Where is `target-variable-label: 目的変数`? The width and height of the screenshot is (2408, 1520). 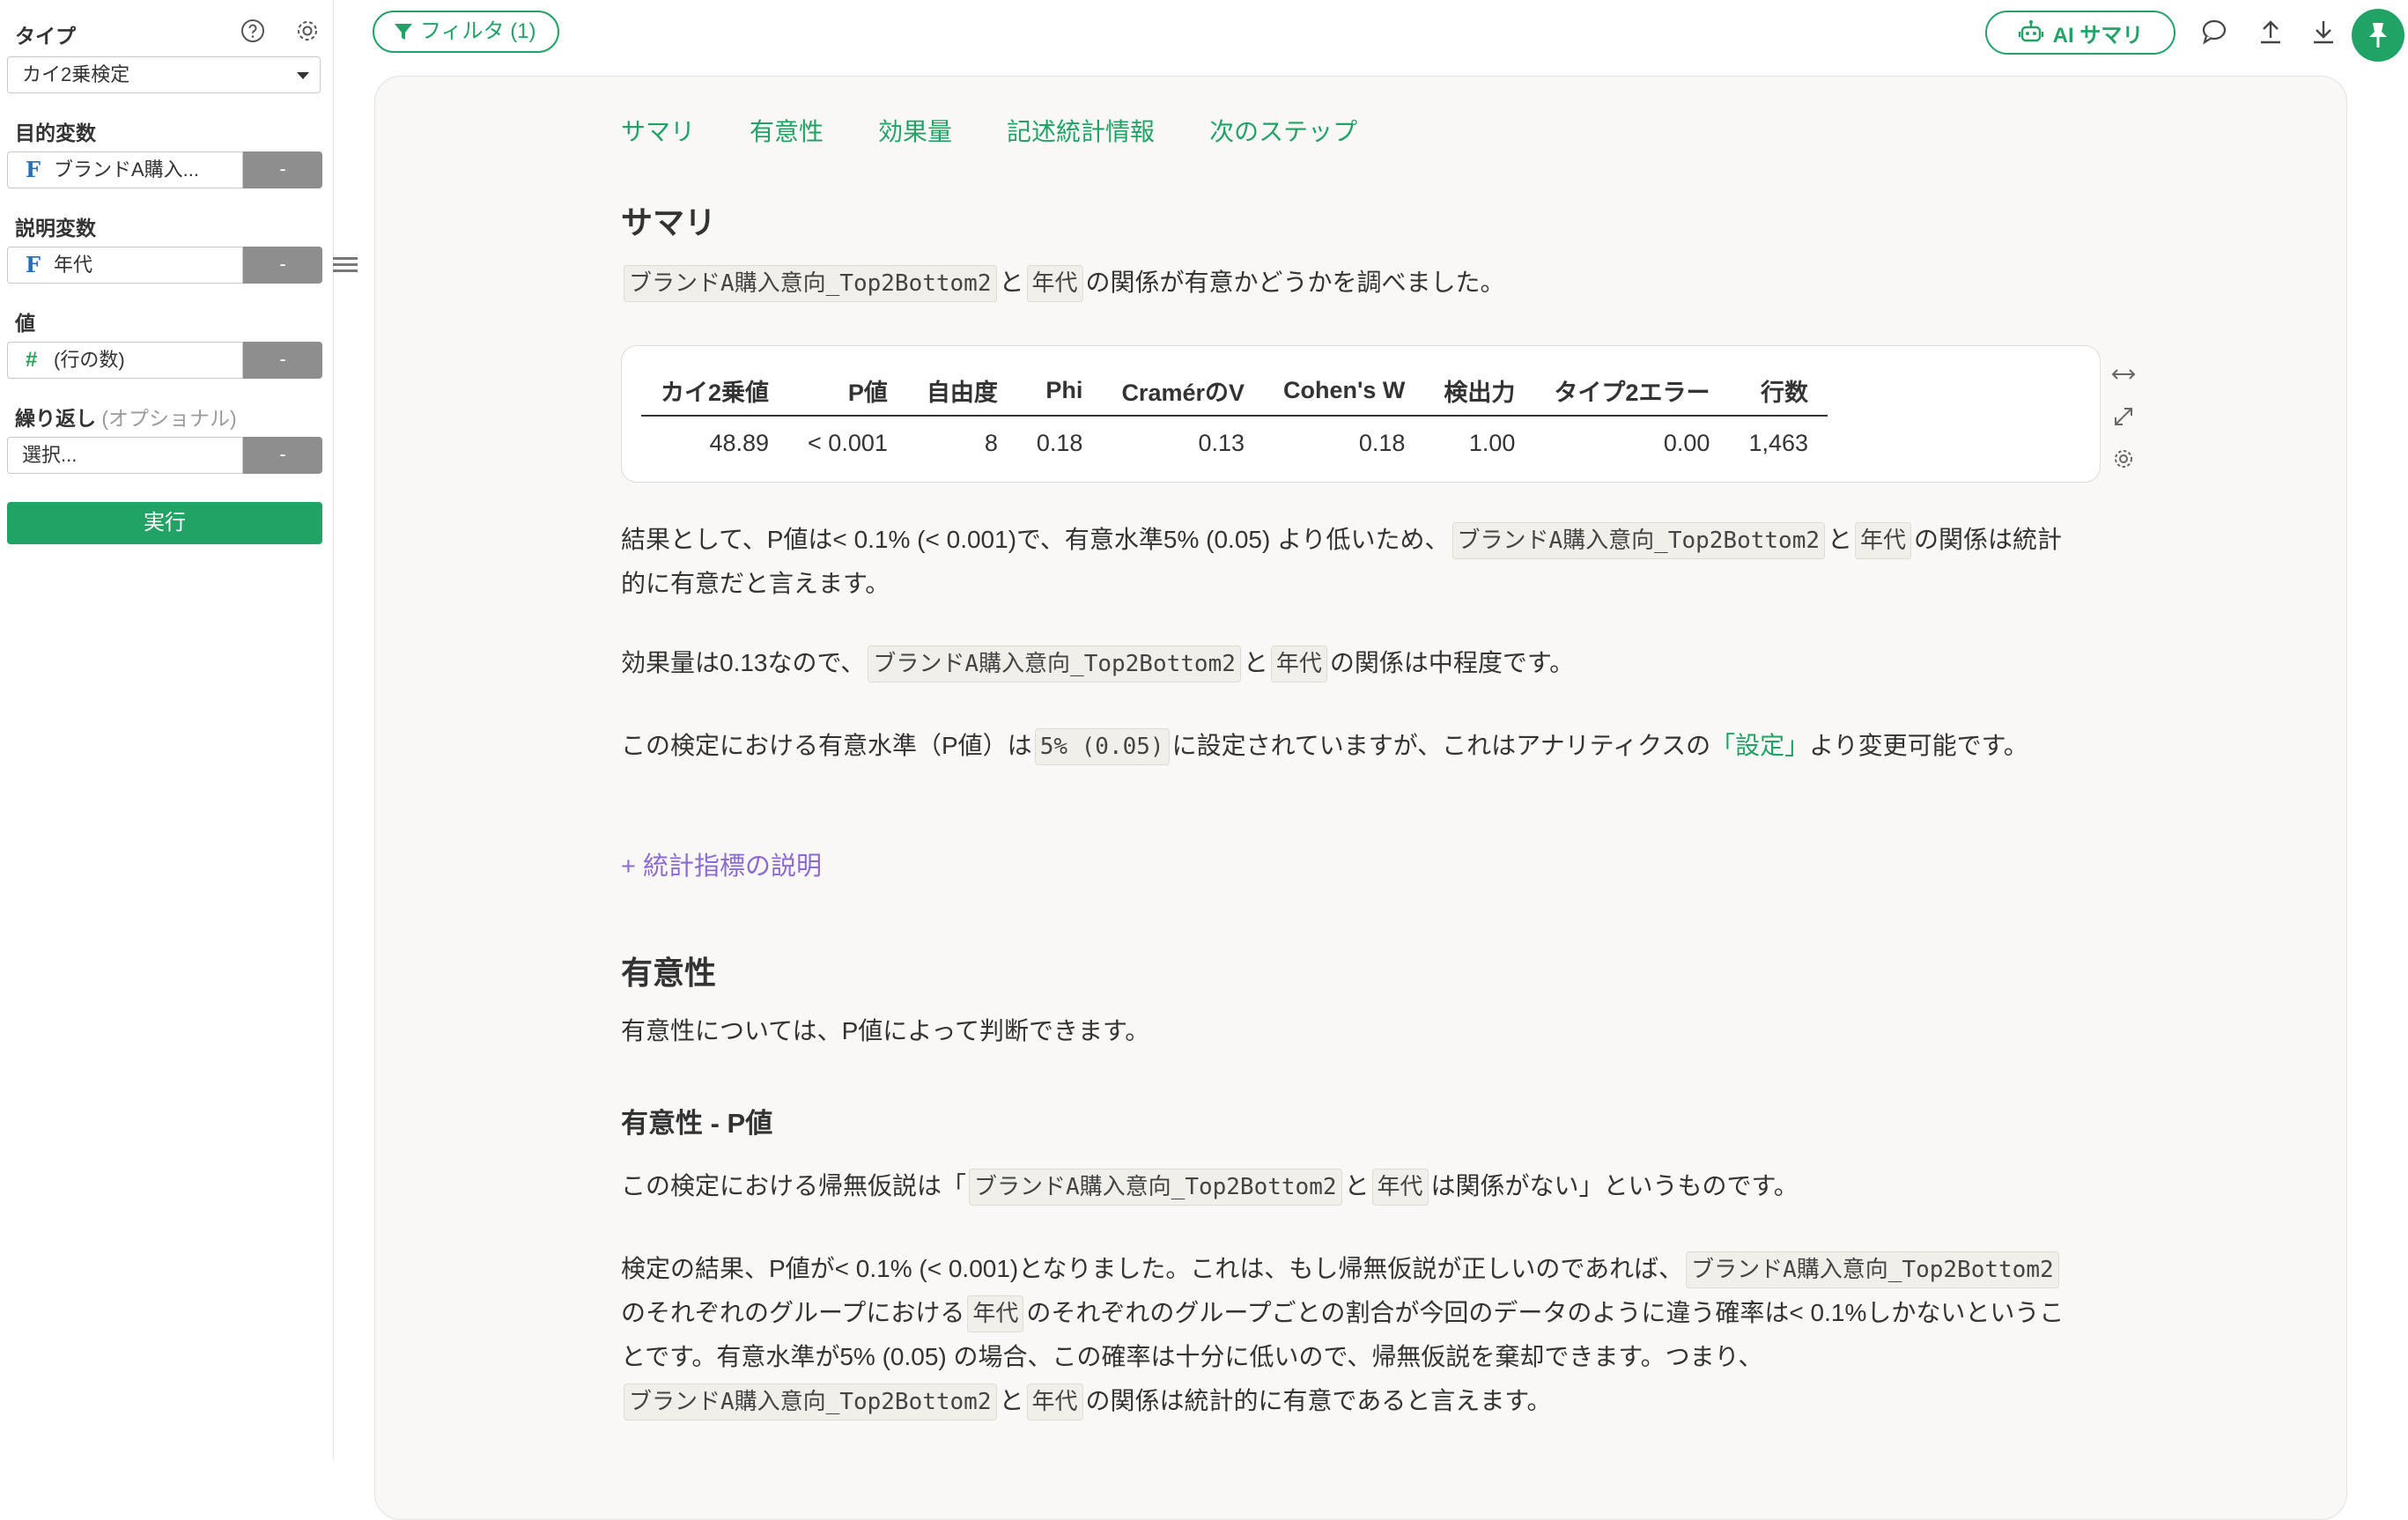
target-variable-label: 目的変数 is located at coordinates (55, 133).